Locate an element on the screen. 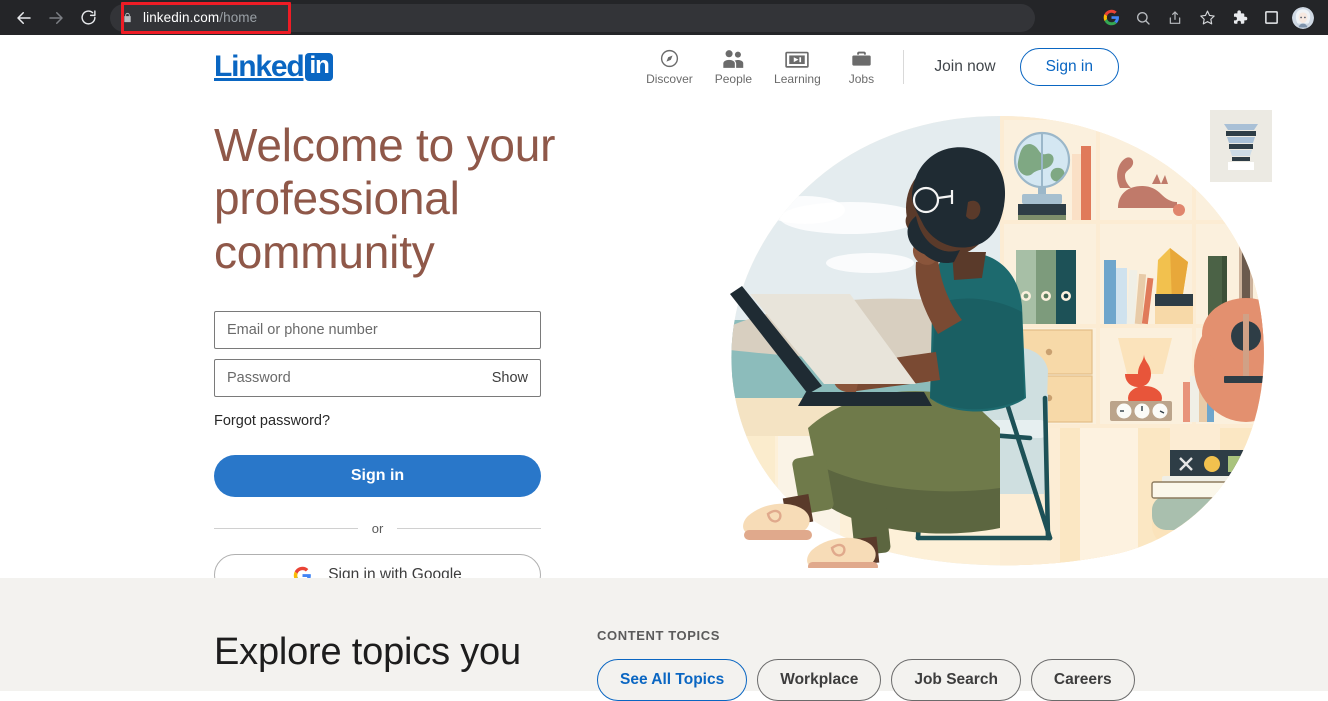 The width and height of the screenshot is (1328, 701). people-icon is located at coordinates (733, 58).